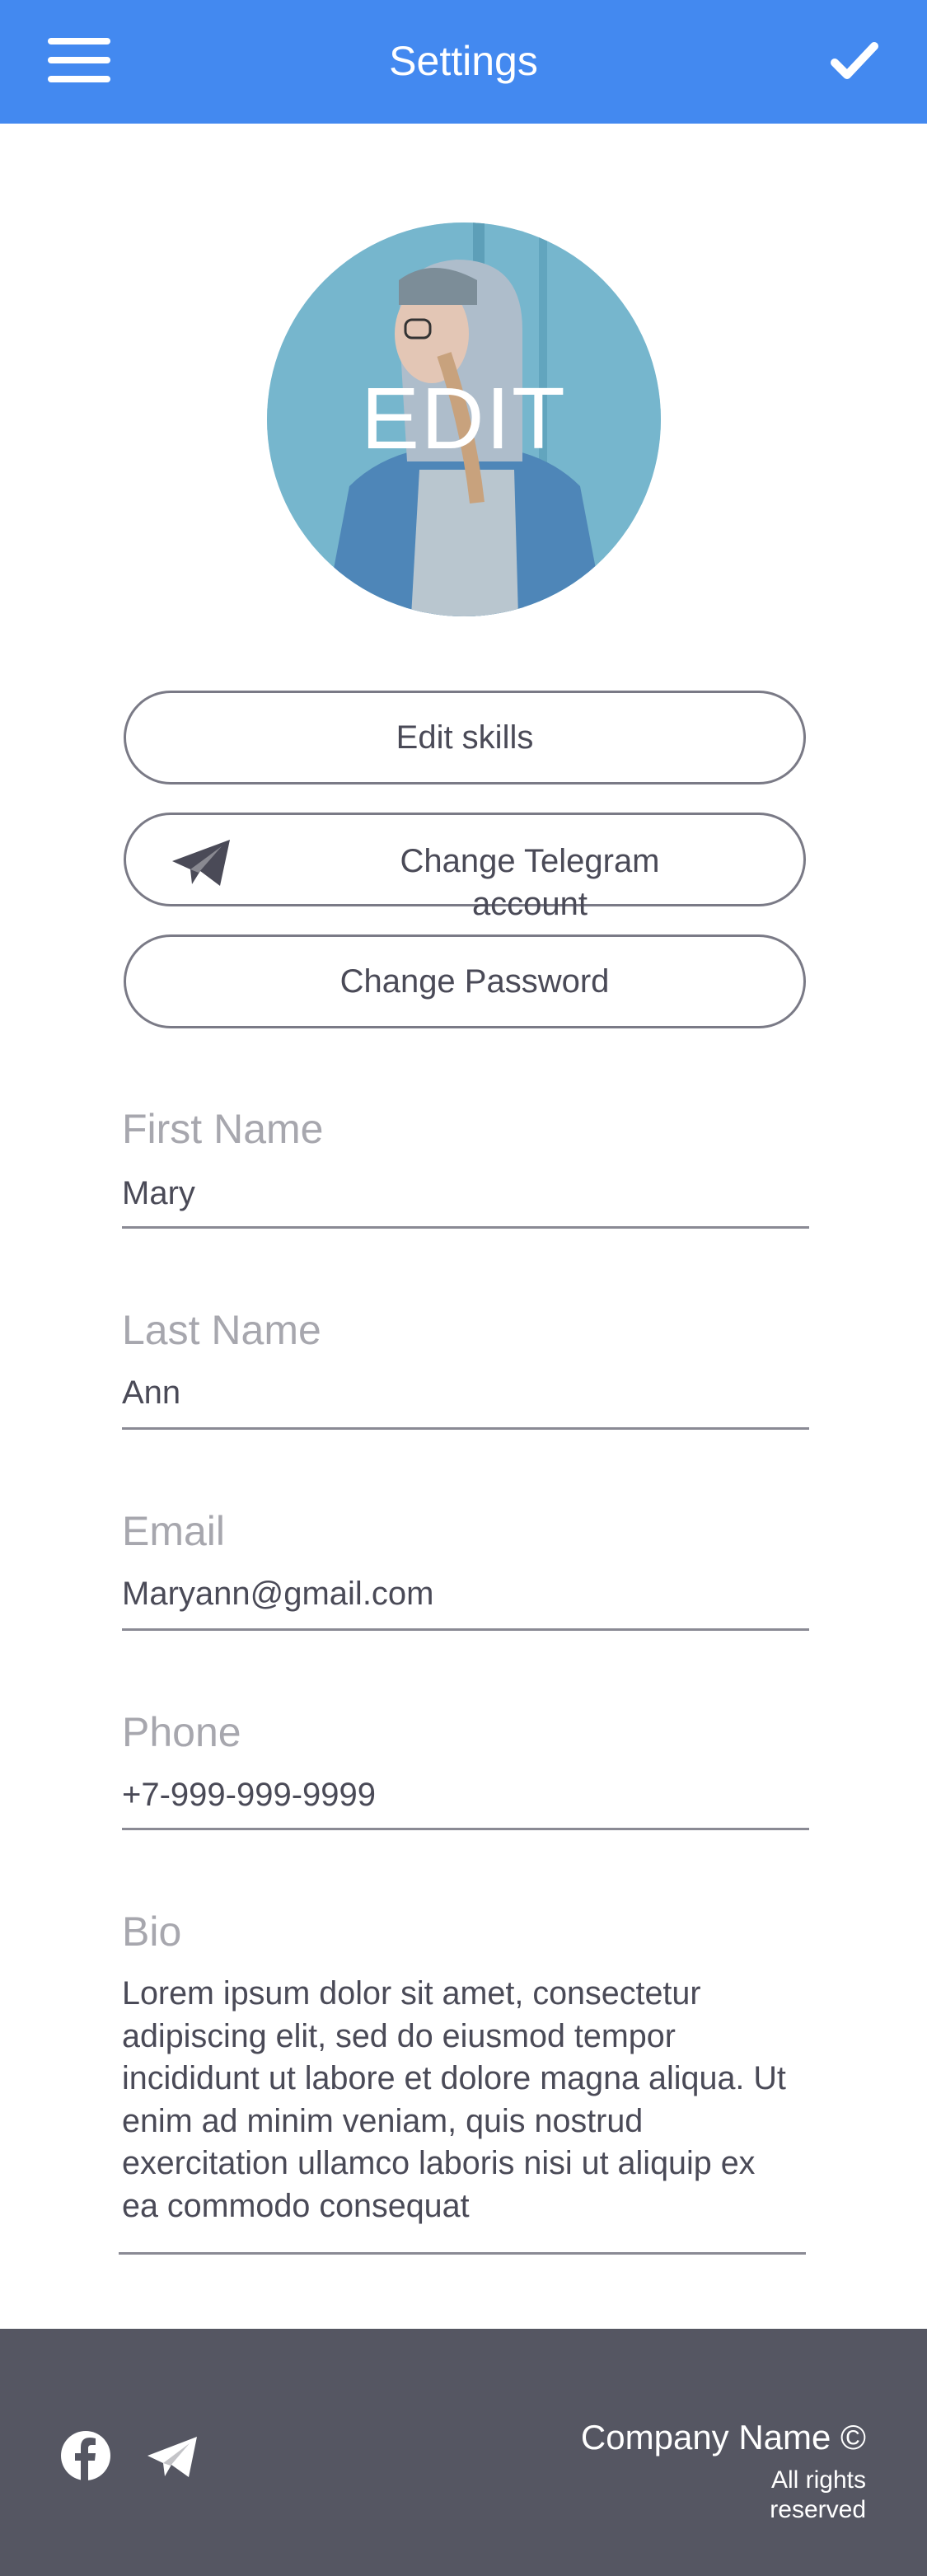 Image resolution: width=927 pixels, height=2576 pixels. Describe the element at coordinates (474, 981) in the screenshot. I see `change-password-label: Change Password` at that location.